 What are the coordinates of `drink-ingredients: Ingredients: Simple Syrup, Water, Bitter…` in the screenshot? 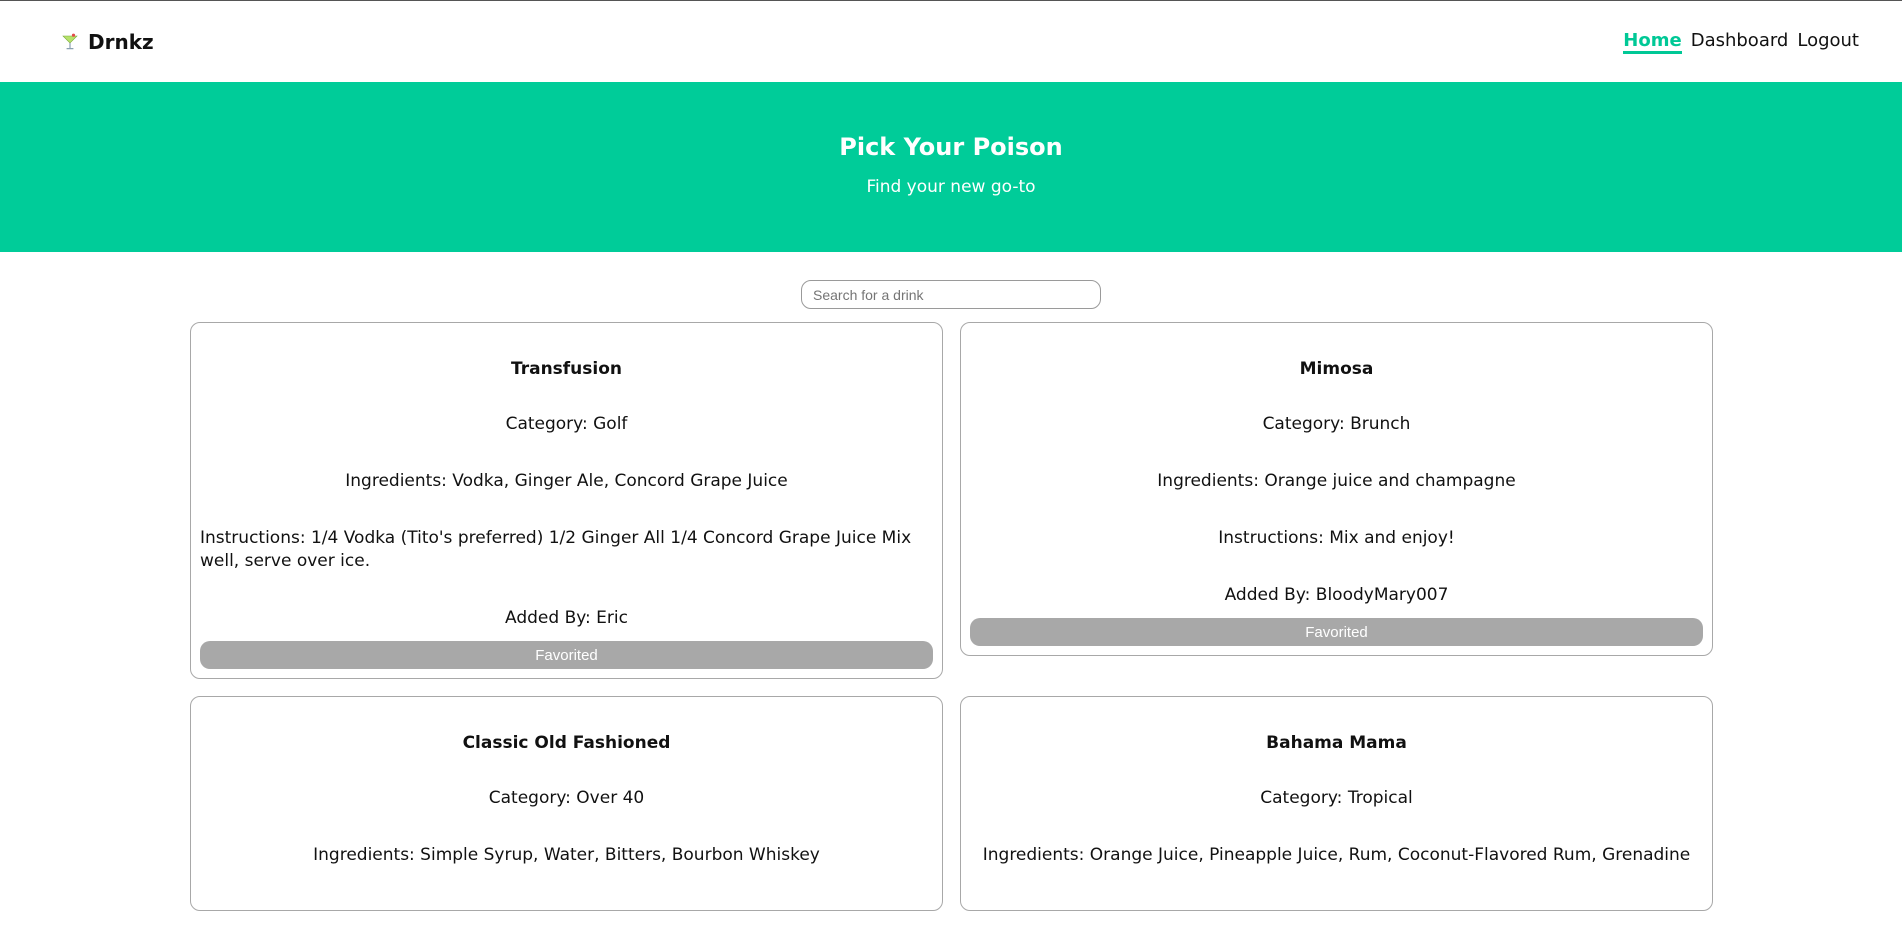 It's located at (566, 855).